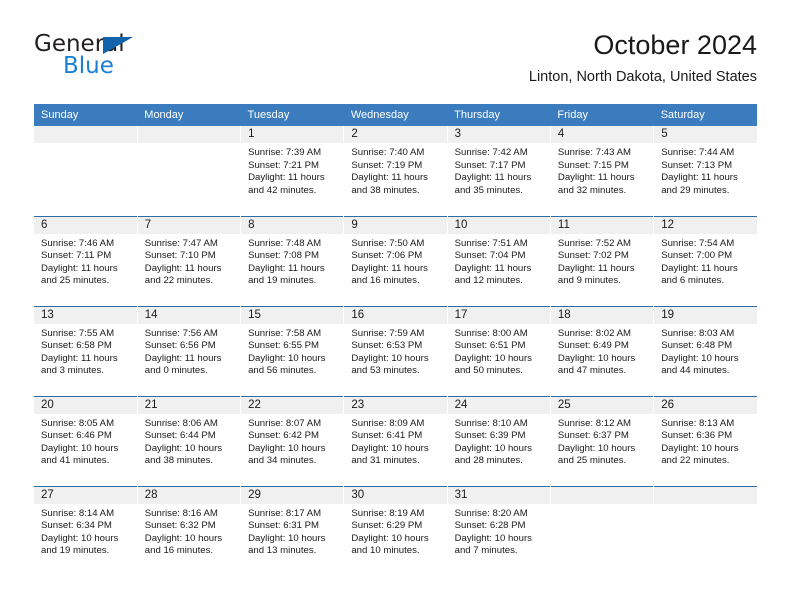 The width and height of the screenshot is (792, 612). I want to click on daylight-text: Daylight: 10 hours and 16 minutes., so click(183, 544).